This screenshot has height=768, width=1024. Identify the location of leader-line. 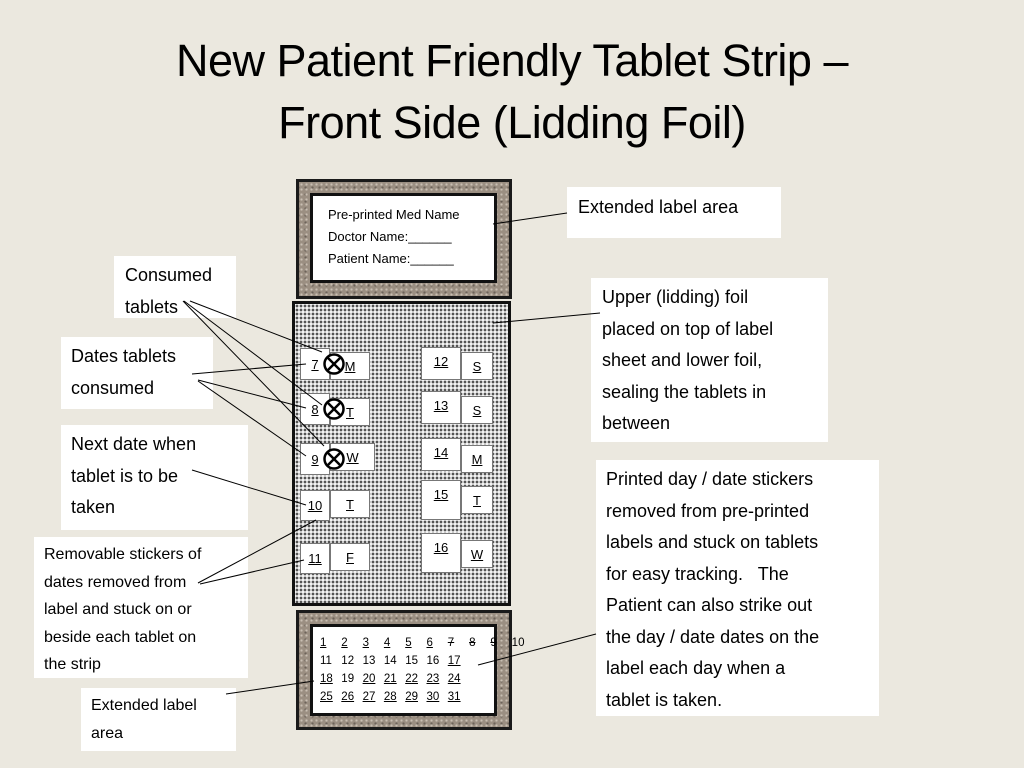
(252, 394).